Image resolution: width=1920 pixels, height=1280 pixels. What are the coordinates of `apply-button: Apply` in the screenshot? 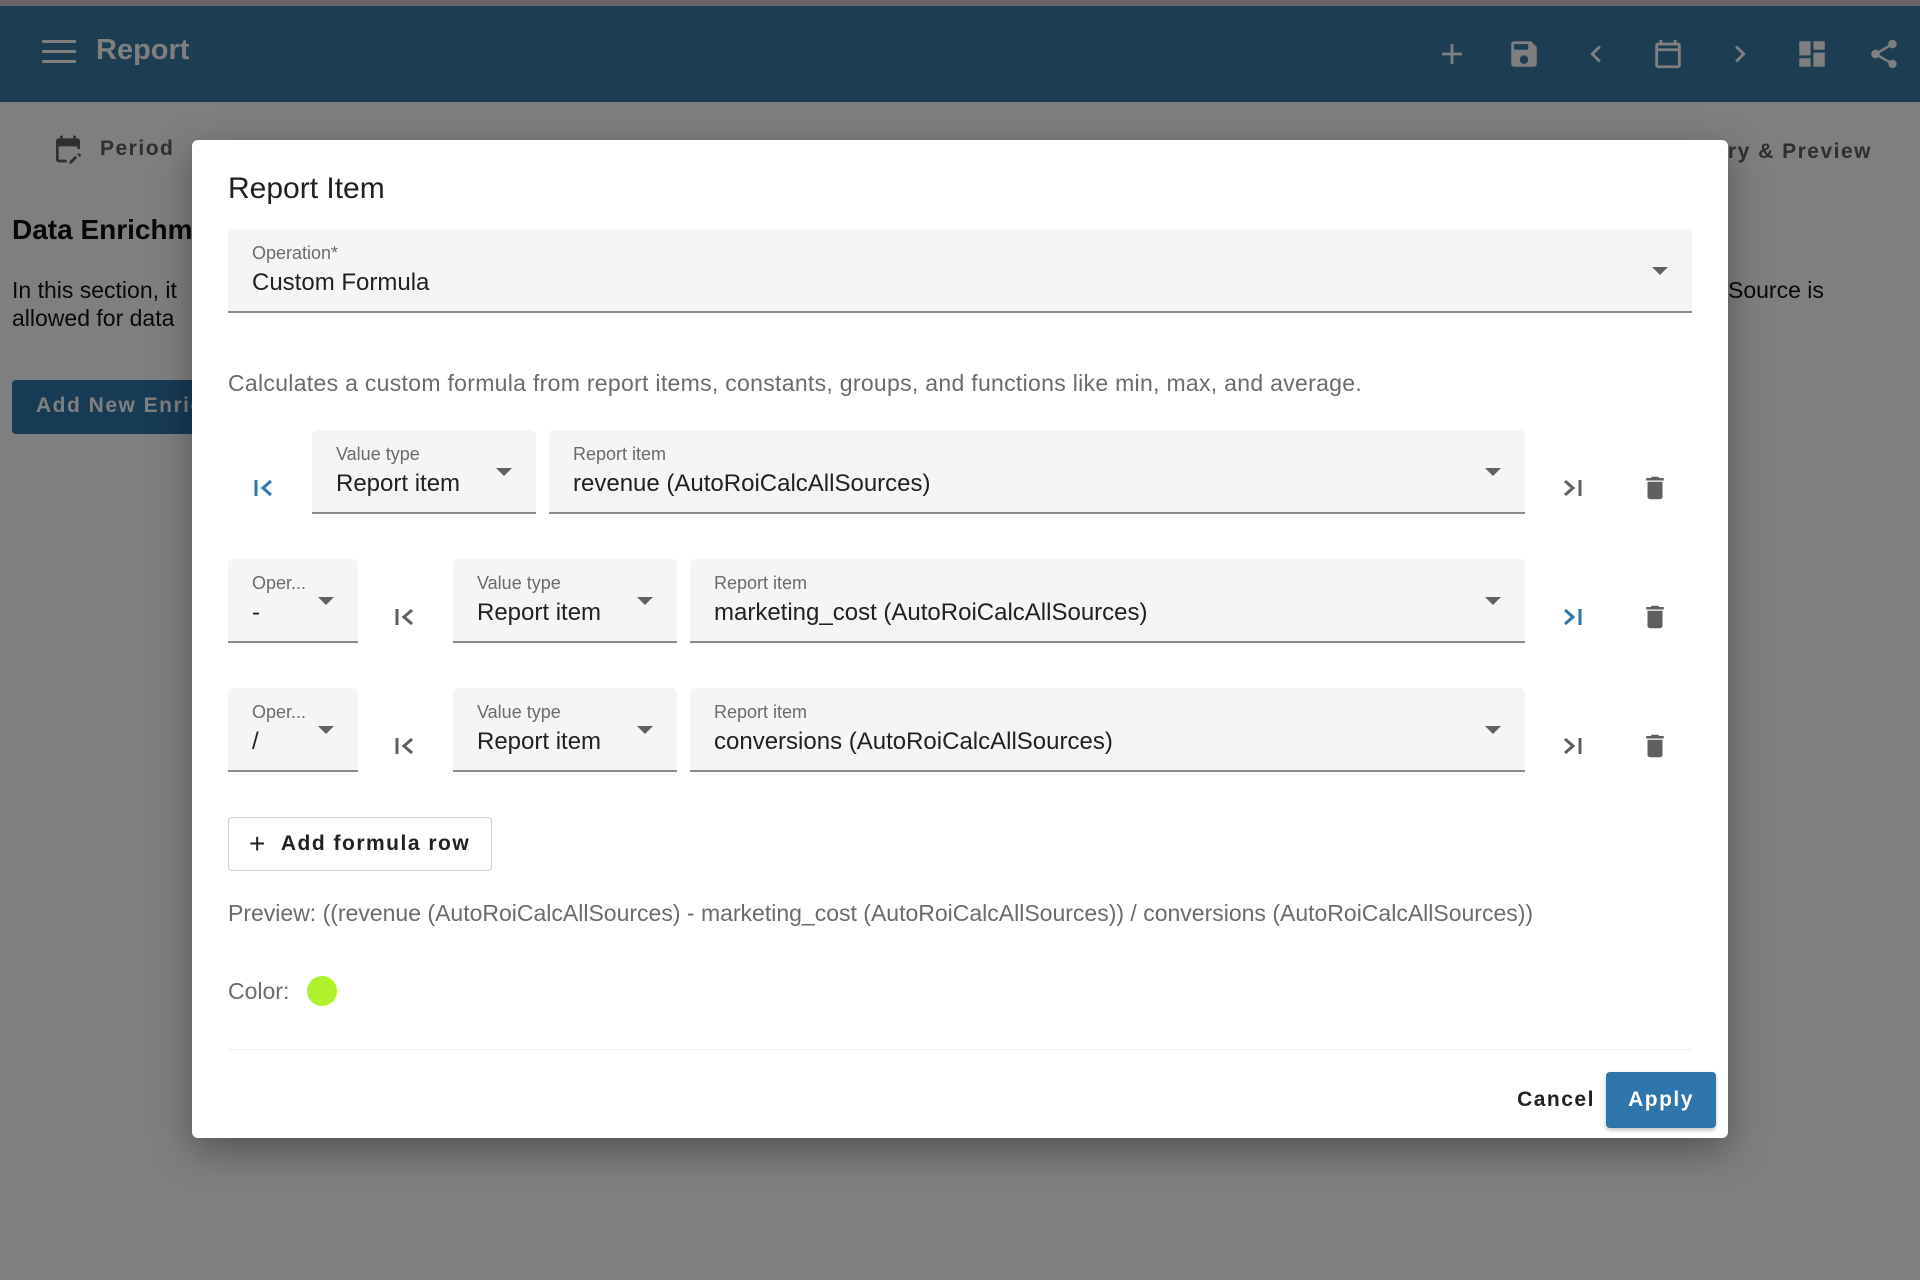 It's located at (1661, 1100).